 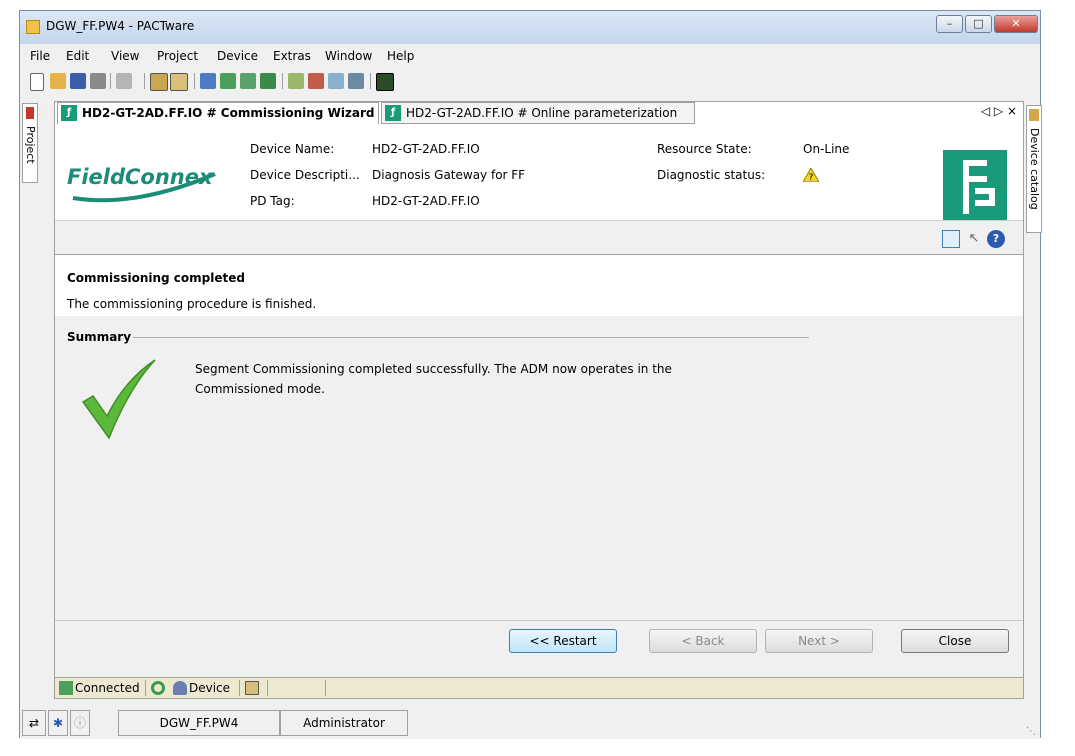 What do you see at coordinates (208, 81) in the screenshot?
I see `window-icon` at bounding box center [208, 81].